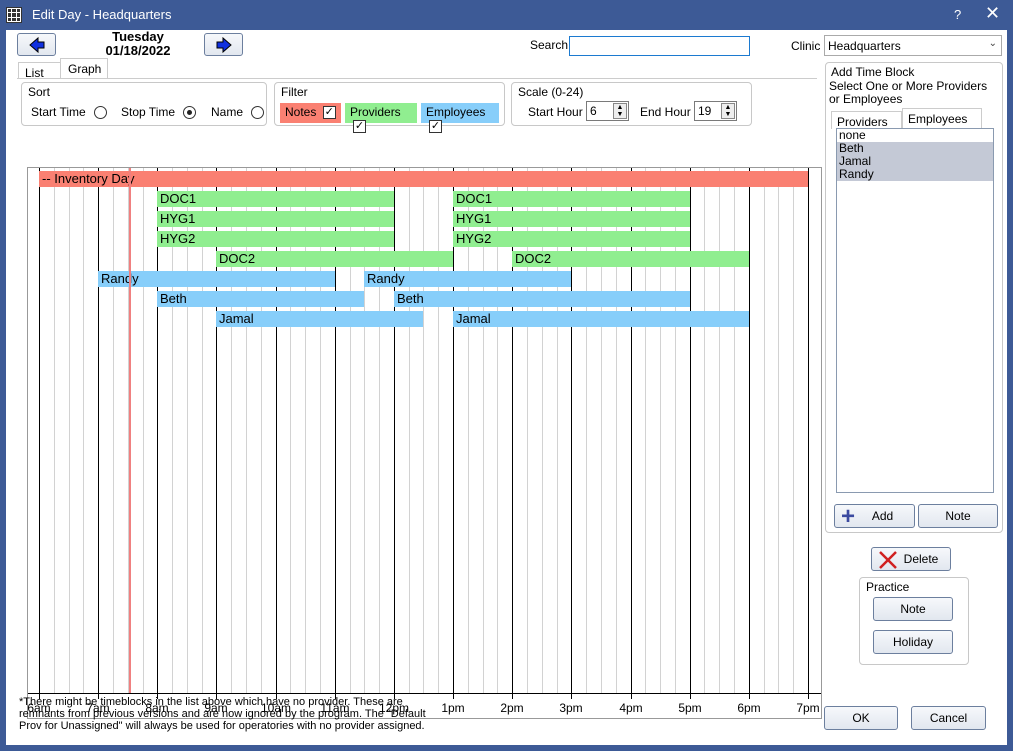  I want to click on tab-graph: Graph, so click(84, 68).